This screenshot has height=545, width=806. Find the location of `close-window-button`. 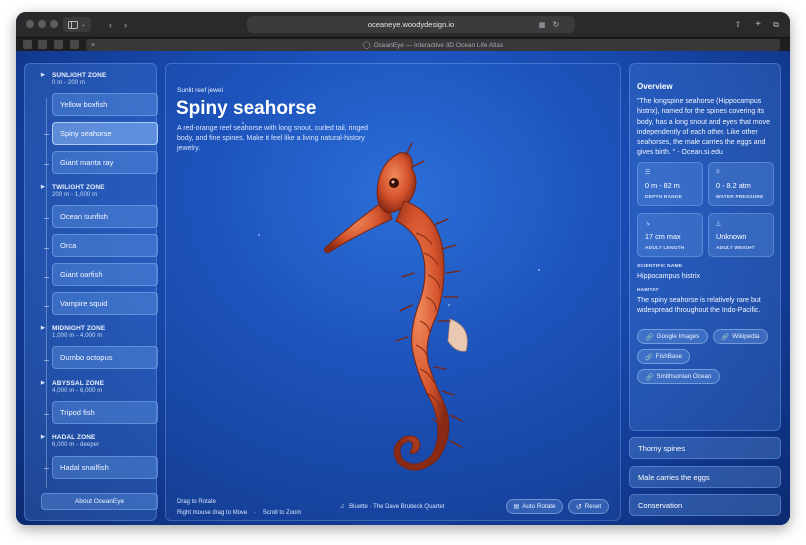

close-window-button is located at coordinates (30, 24).